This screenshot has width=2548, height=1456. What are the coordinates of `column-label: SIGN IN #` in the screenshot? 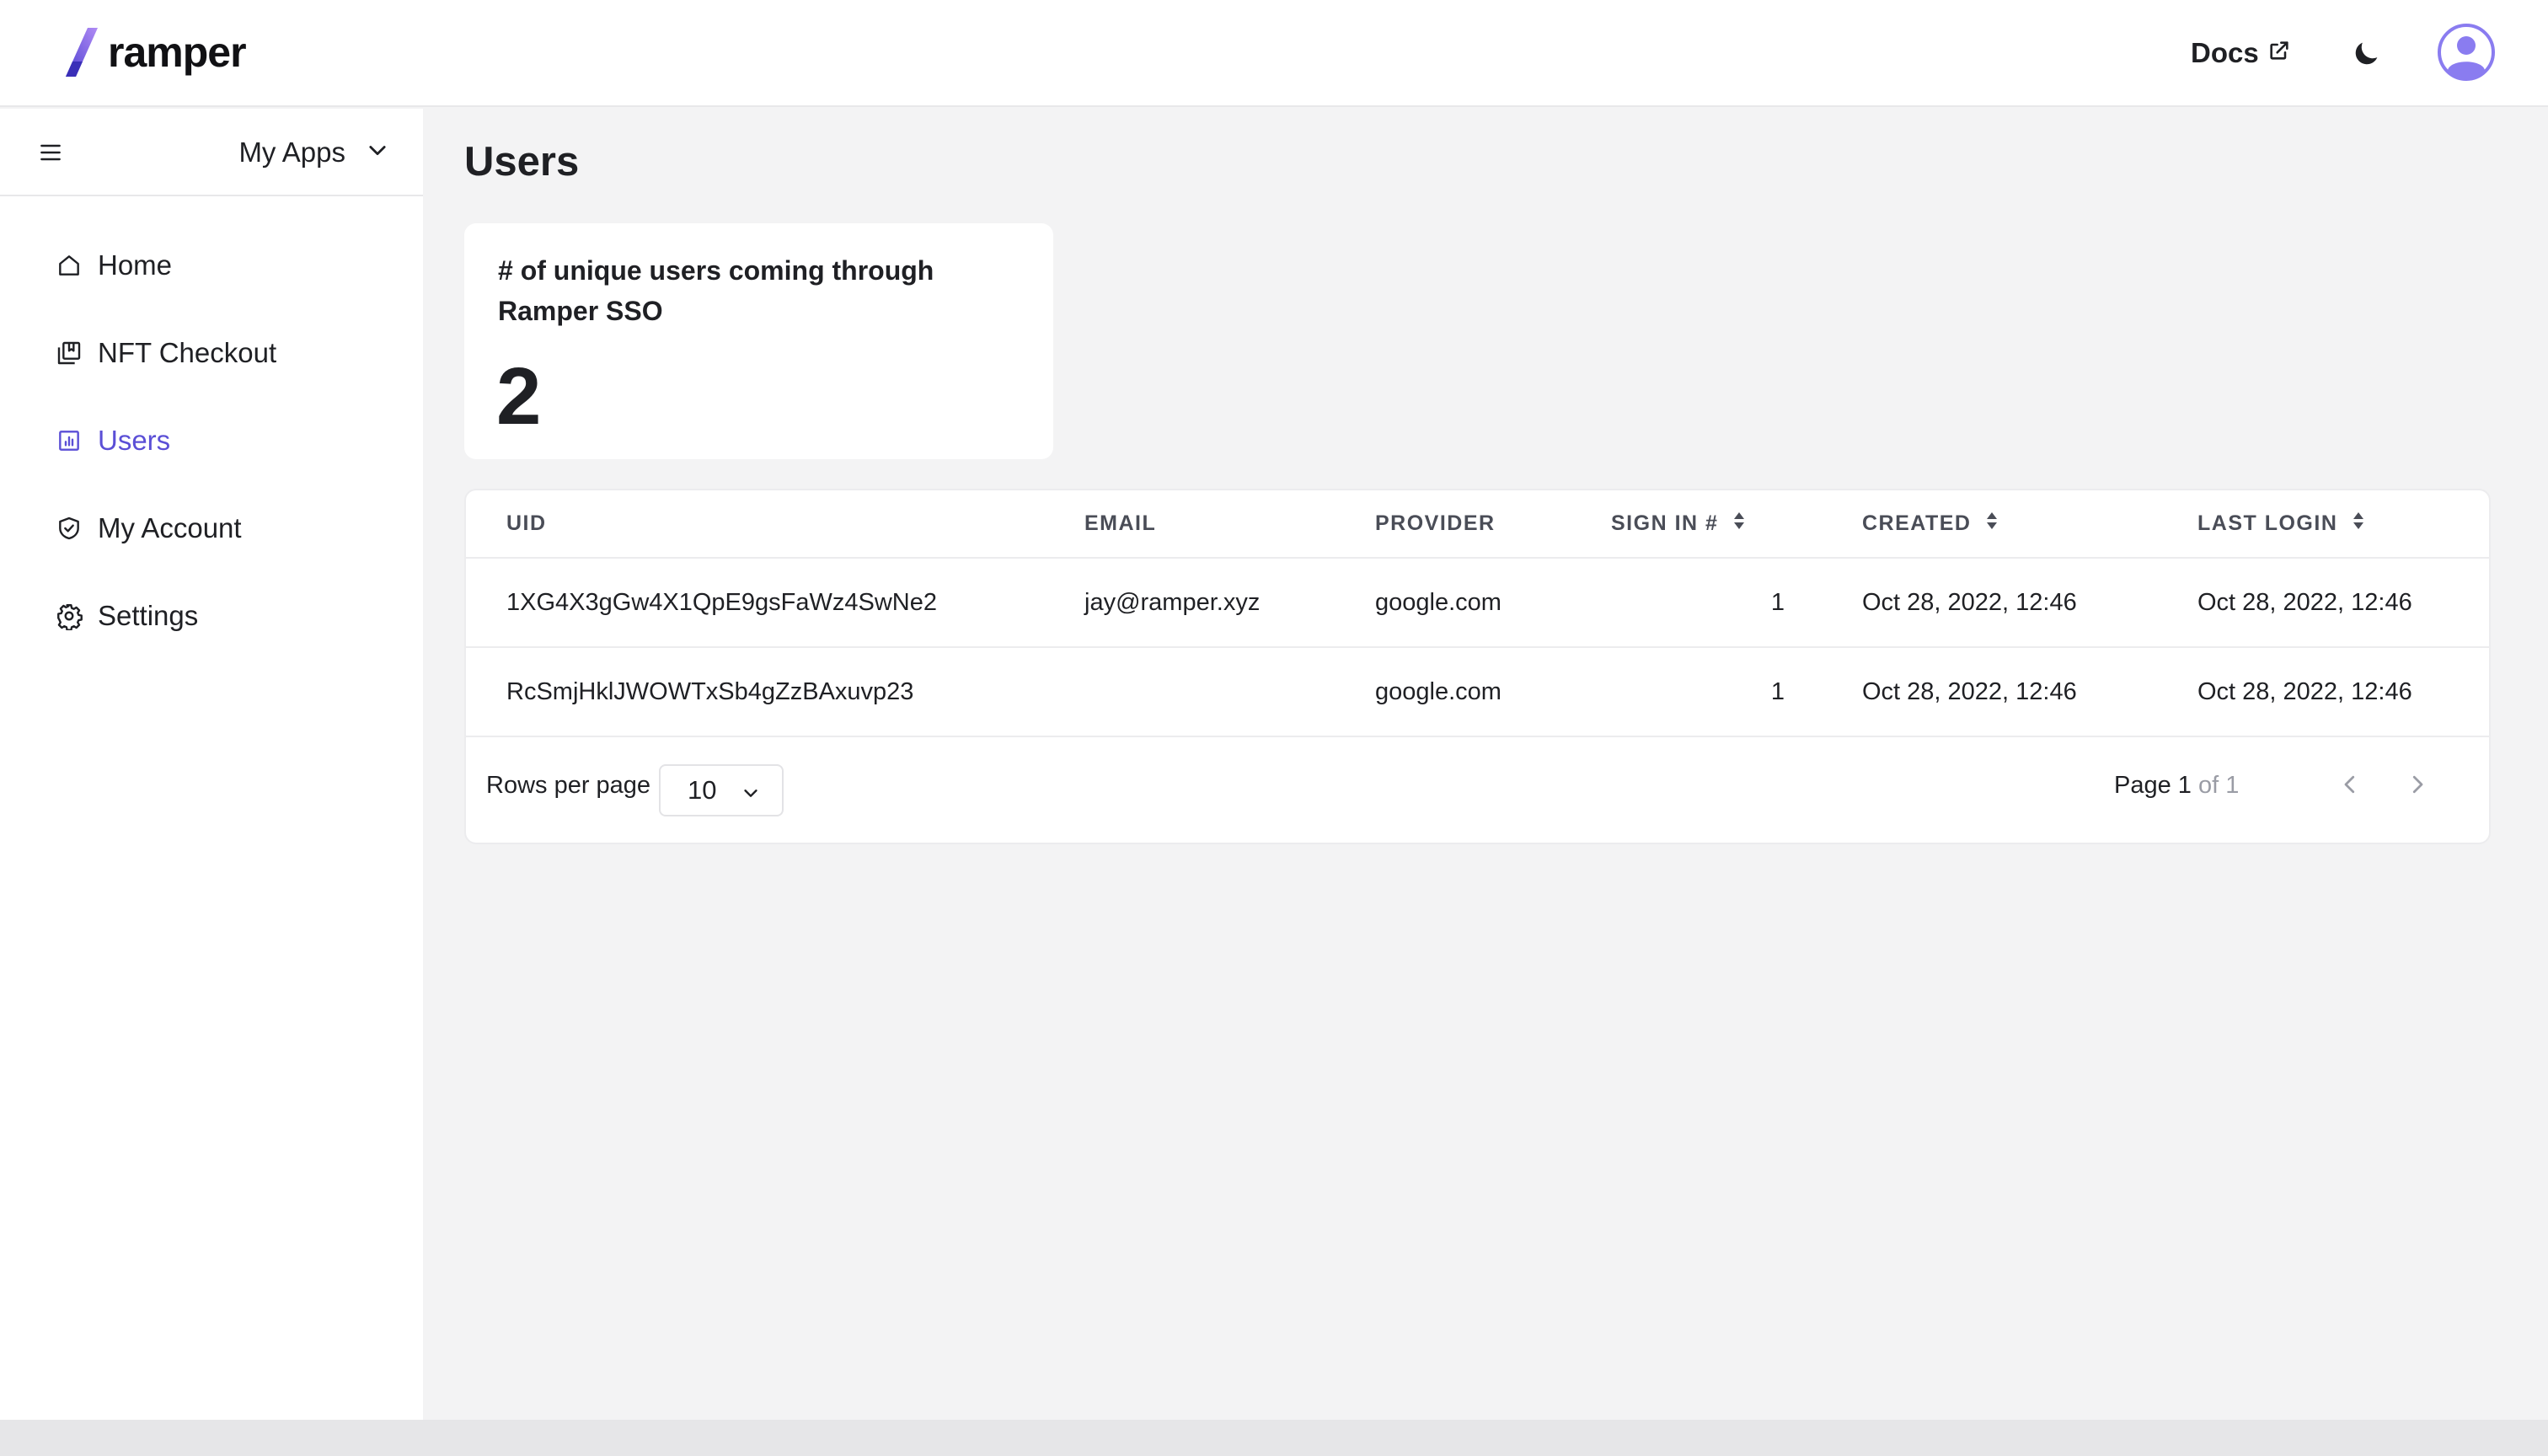 It's located at (1665, 523).